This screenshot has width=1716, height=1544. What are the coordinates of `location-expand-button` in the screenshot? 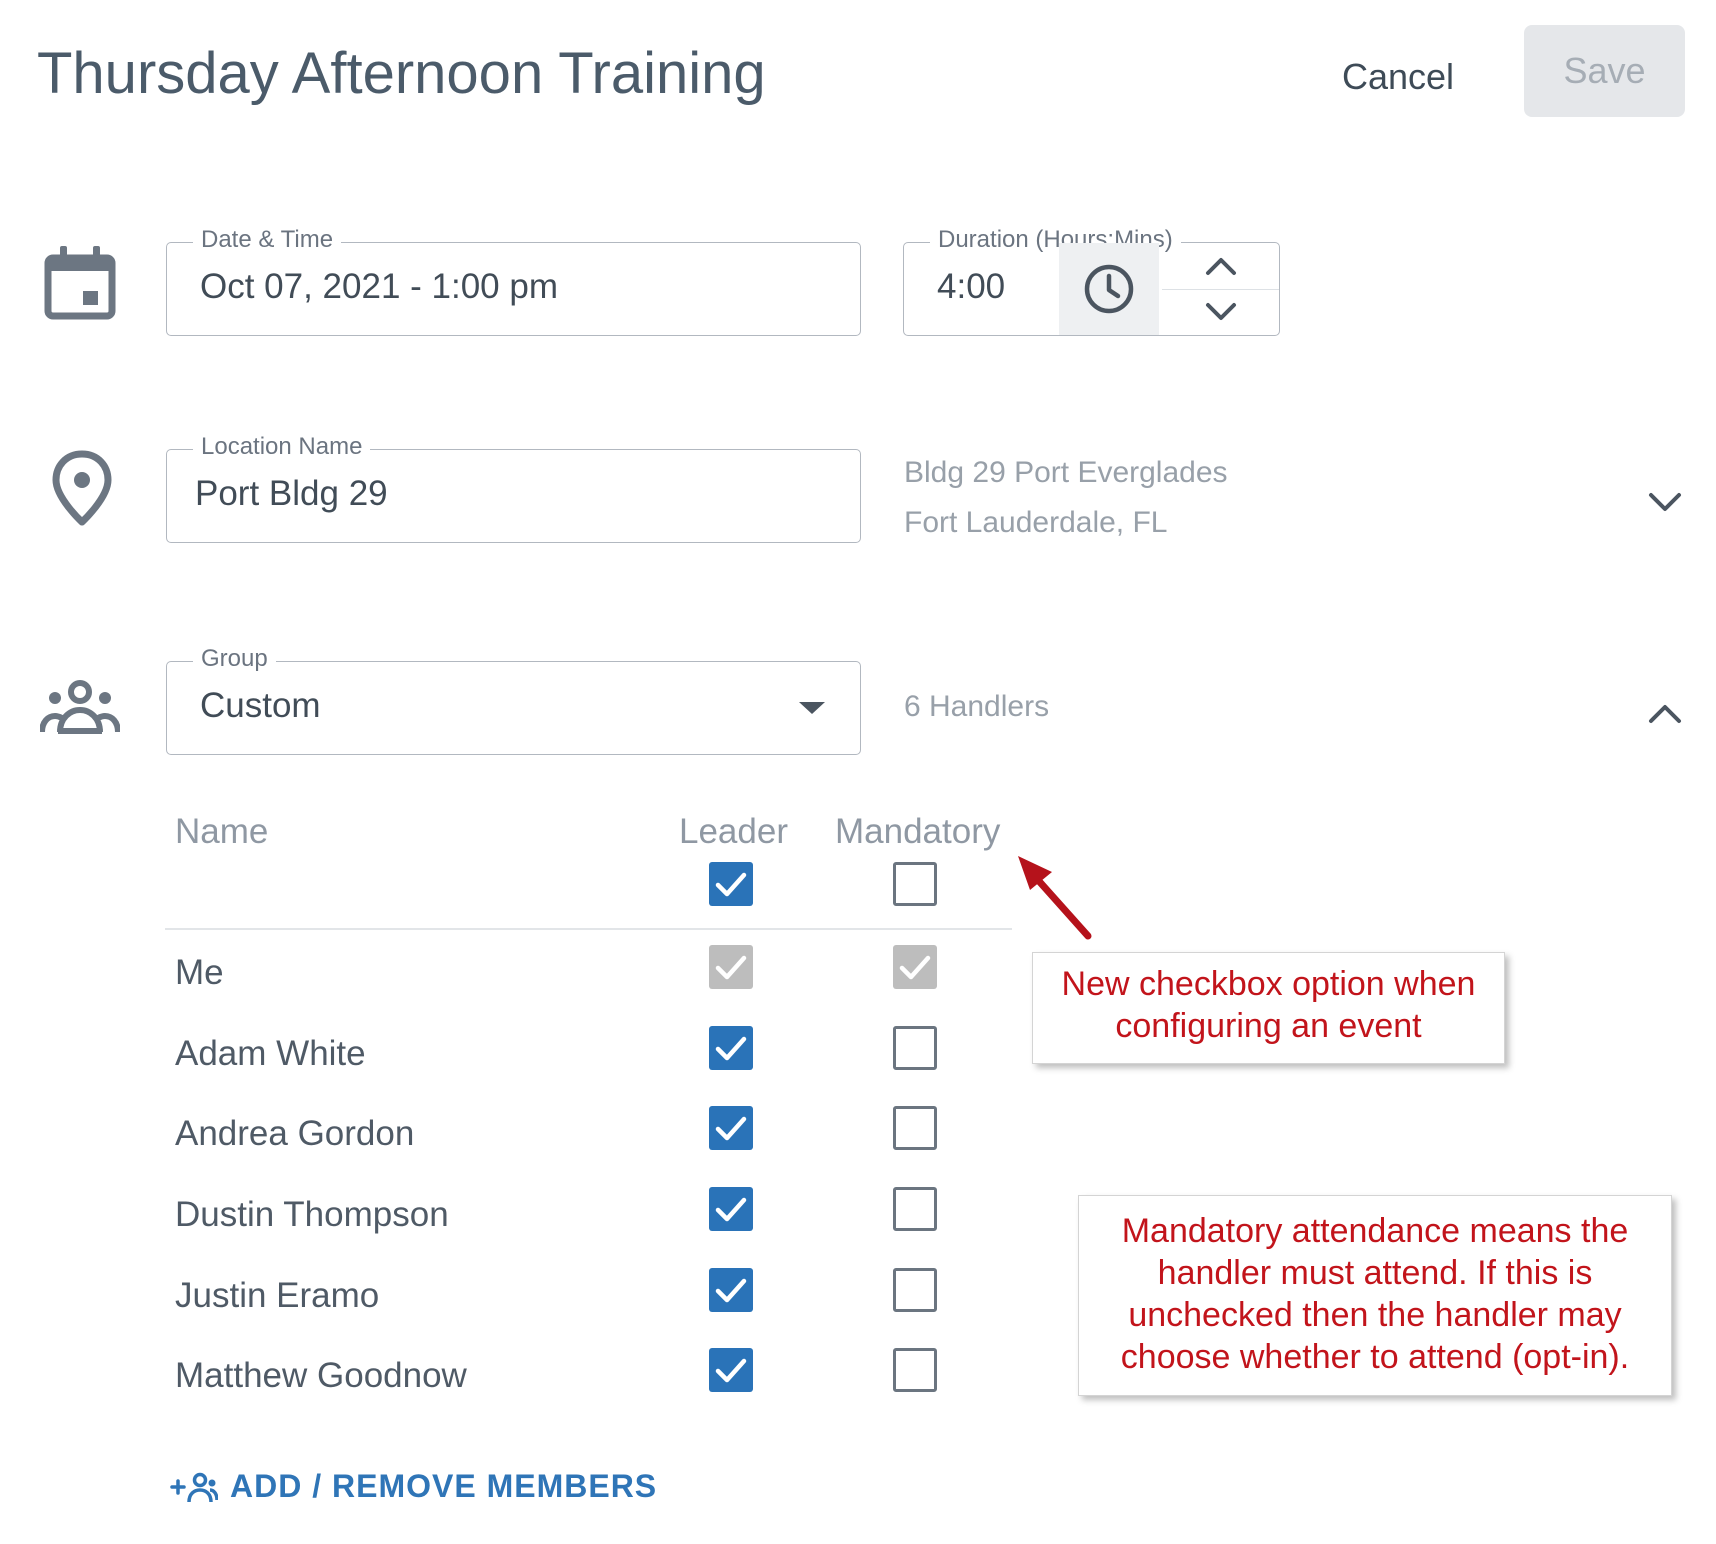 It's located at (1665, 502).